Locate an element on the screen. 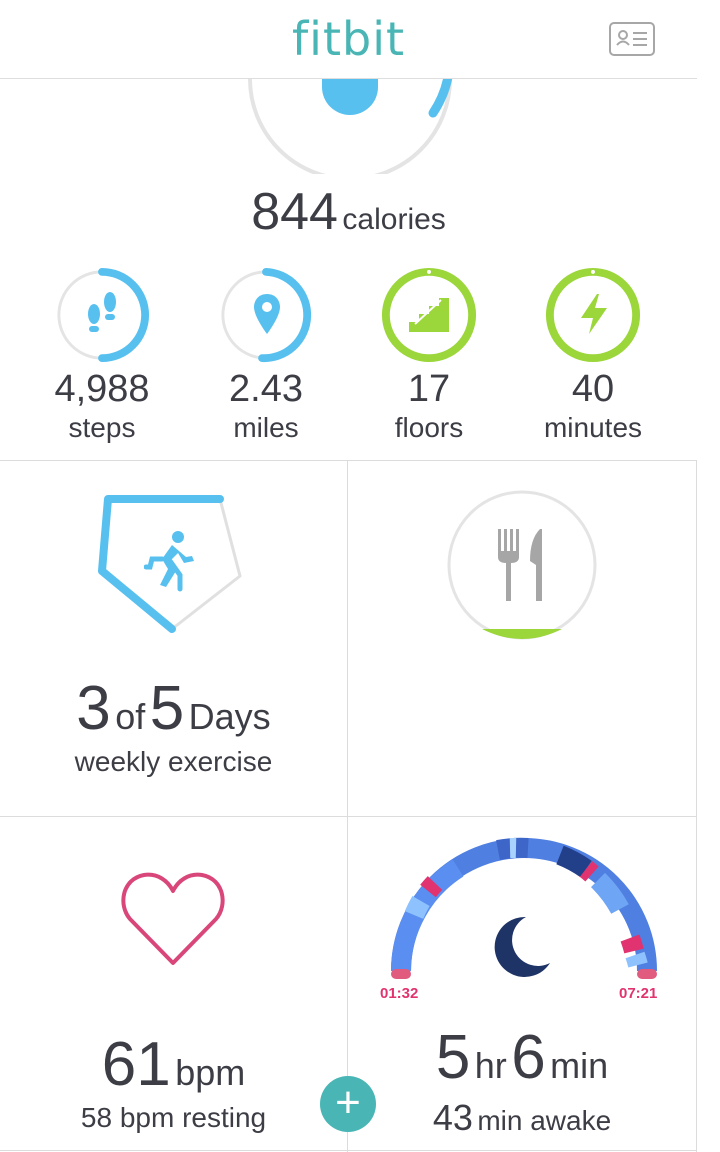 The height and width of the screenshot is (1152, 720). lightning-icon is located at coordinates (594, 314).